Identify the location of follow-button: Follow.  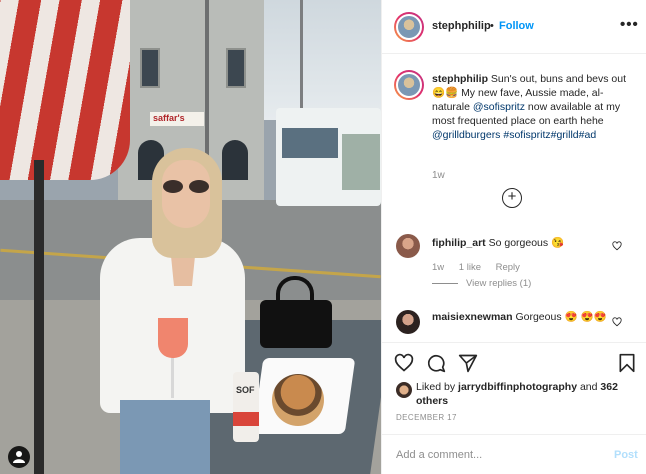
(516, 26).